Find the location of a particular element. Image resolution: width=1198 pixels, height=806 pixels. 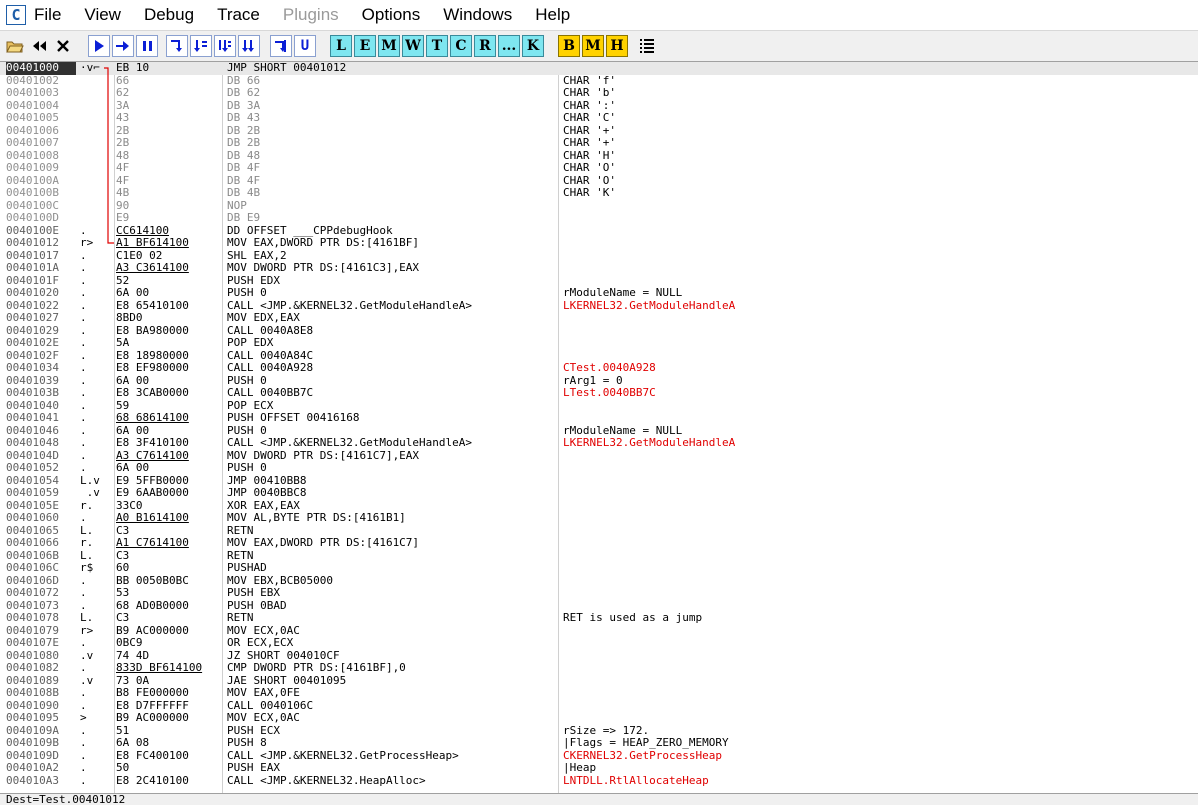

disasm-jump-marker: .v is located at coordinates (98, 493).